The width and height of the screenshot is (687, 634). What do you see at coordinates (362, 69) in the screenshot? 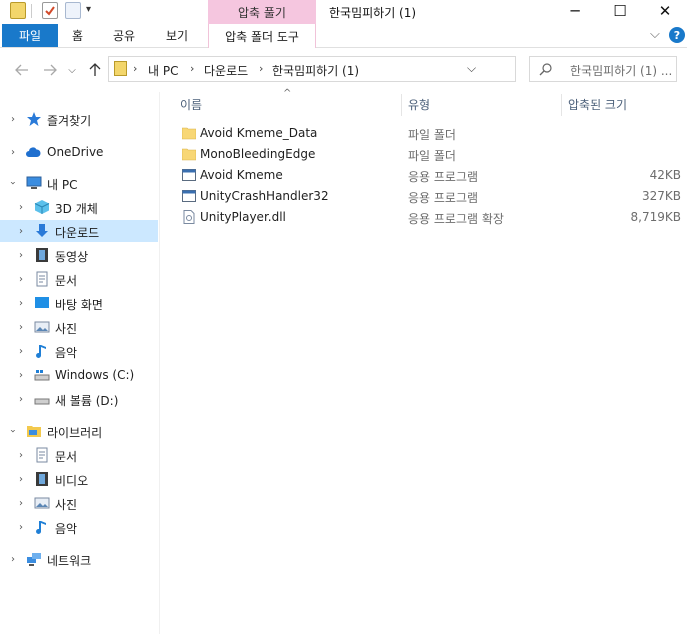
I see `address-bar: › 내 PC › 다운로드 › 한국밈피하기 (1) ⌵` at bounding box center [362, 69].